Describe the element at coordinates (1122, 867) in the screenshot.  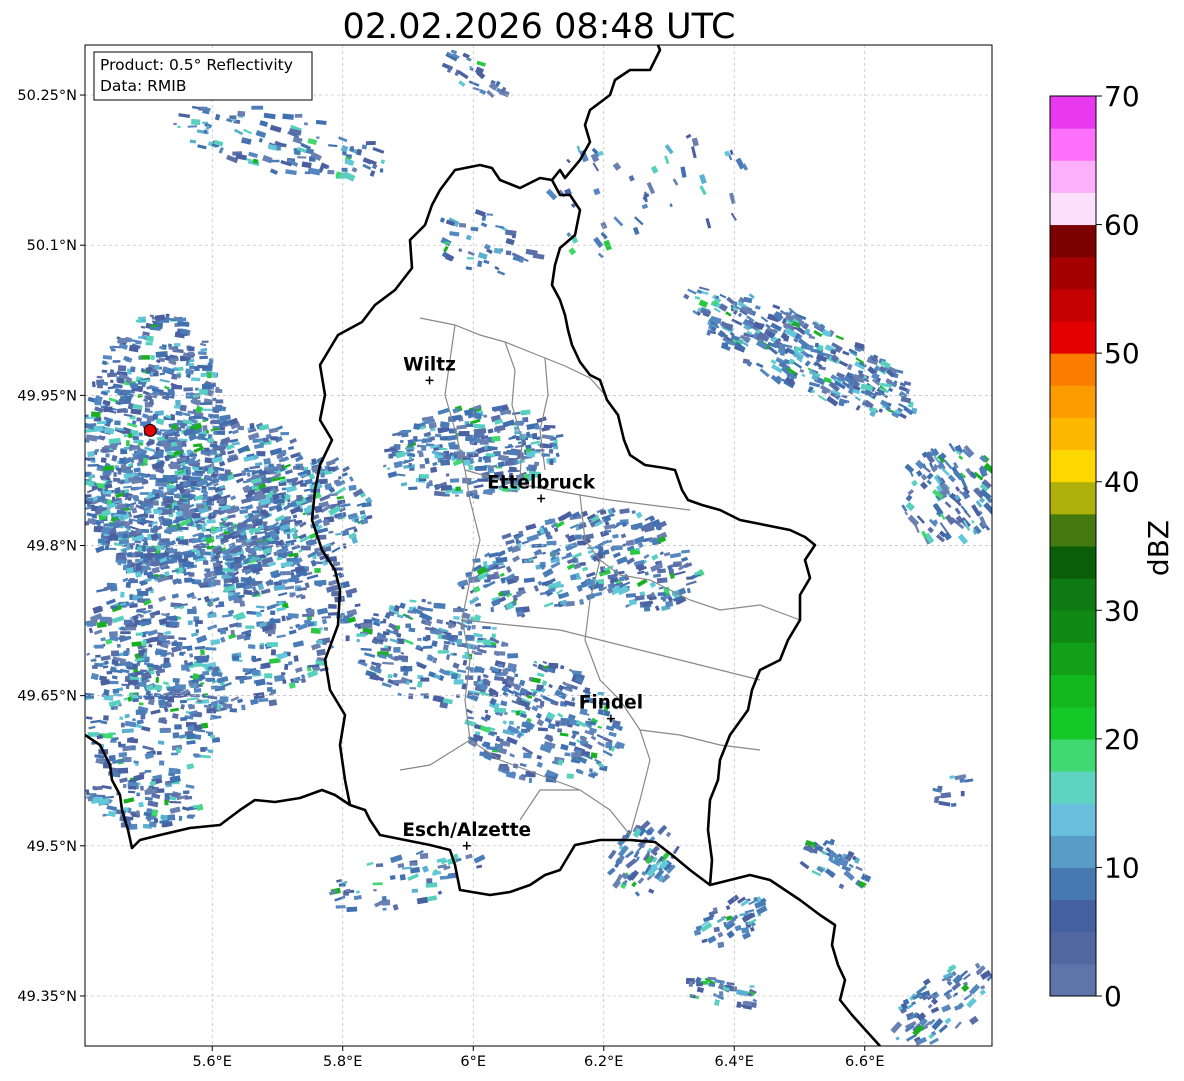
I see `colorbar-tick-label: 10` at that location.